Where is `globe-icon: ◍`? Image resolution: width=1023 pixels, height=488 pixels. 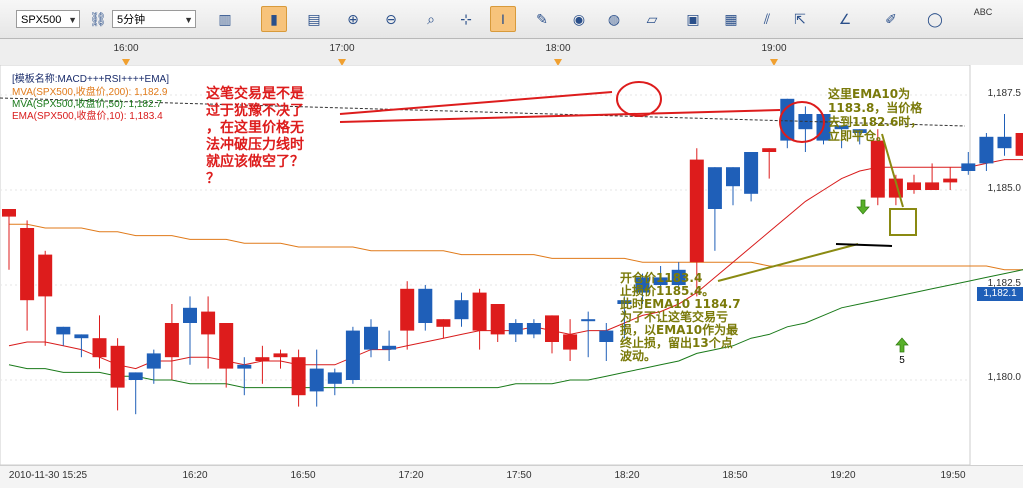
globe-icon: ◍ is located at coordinates (614, 19).